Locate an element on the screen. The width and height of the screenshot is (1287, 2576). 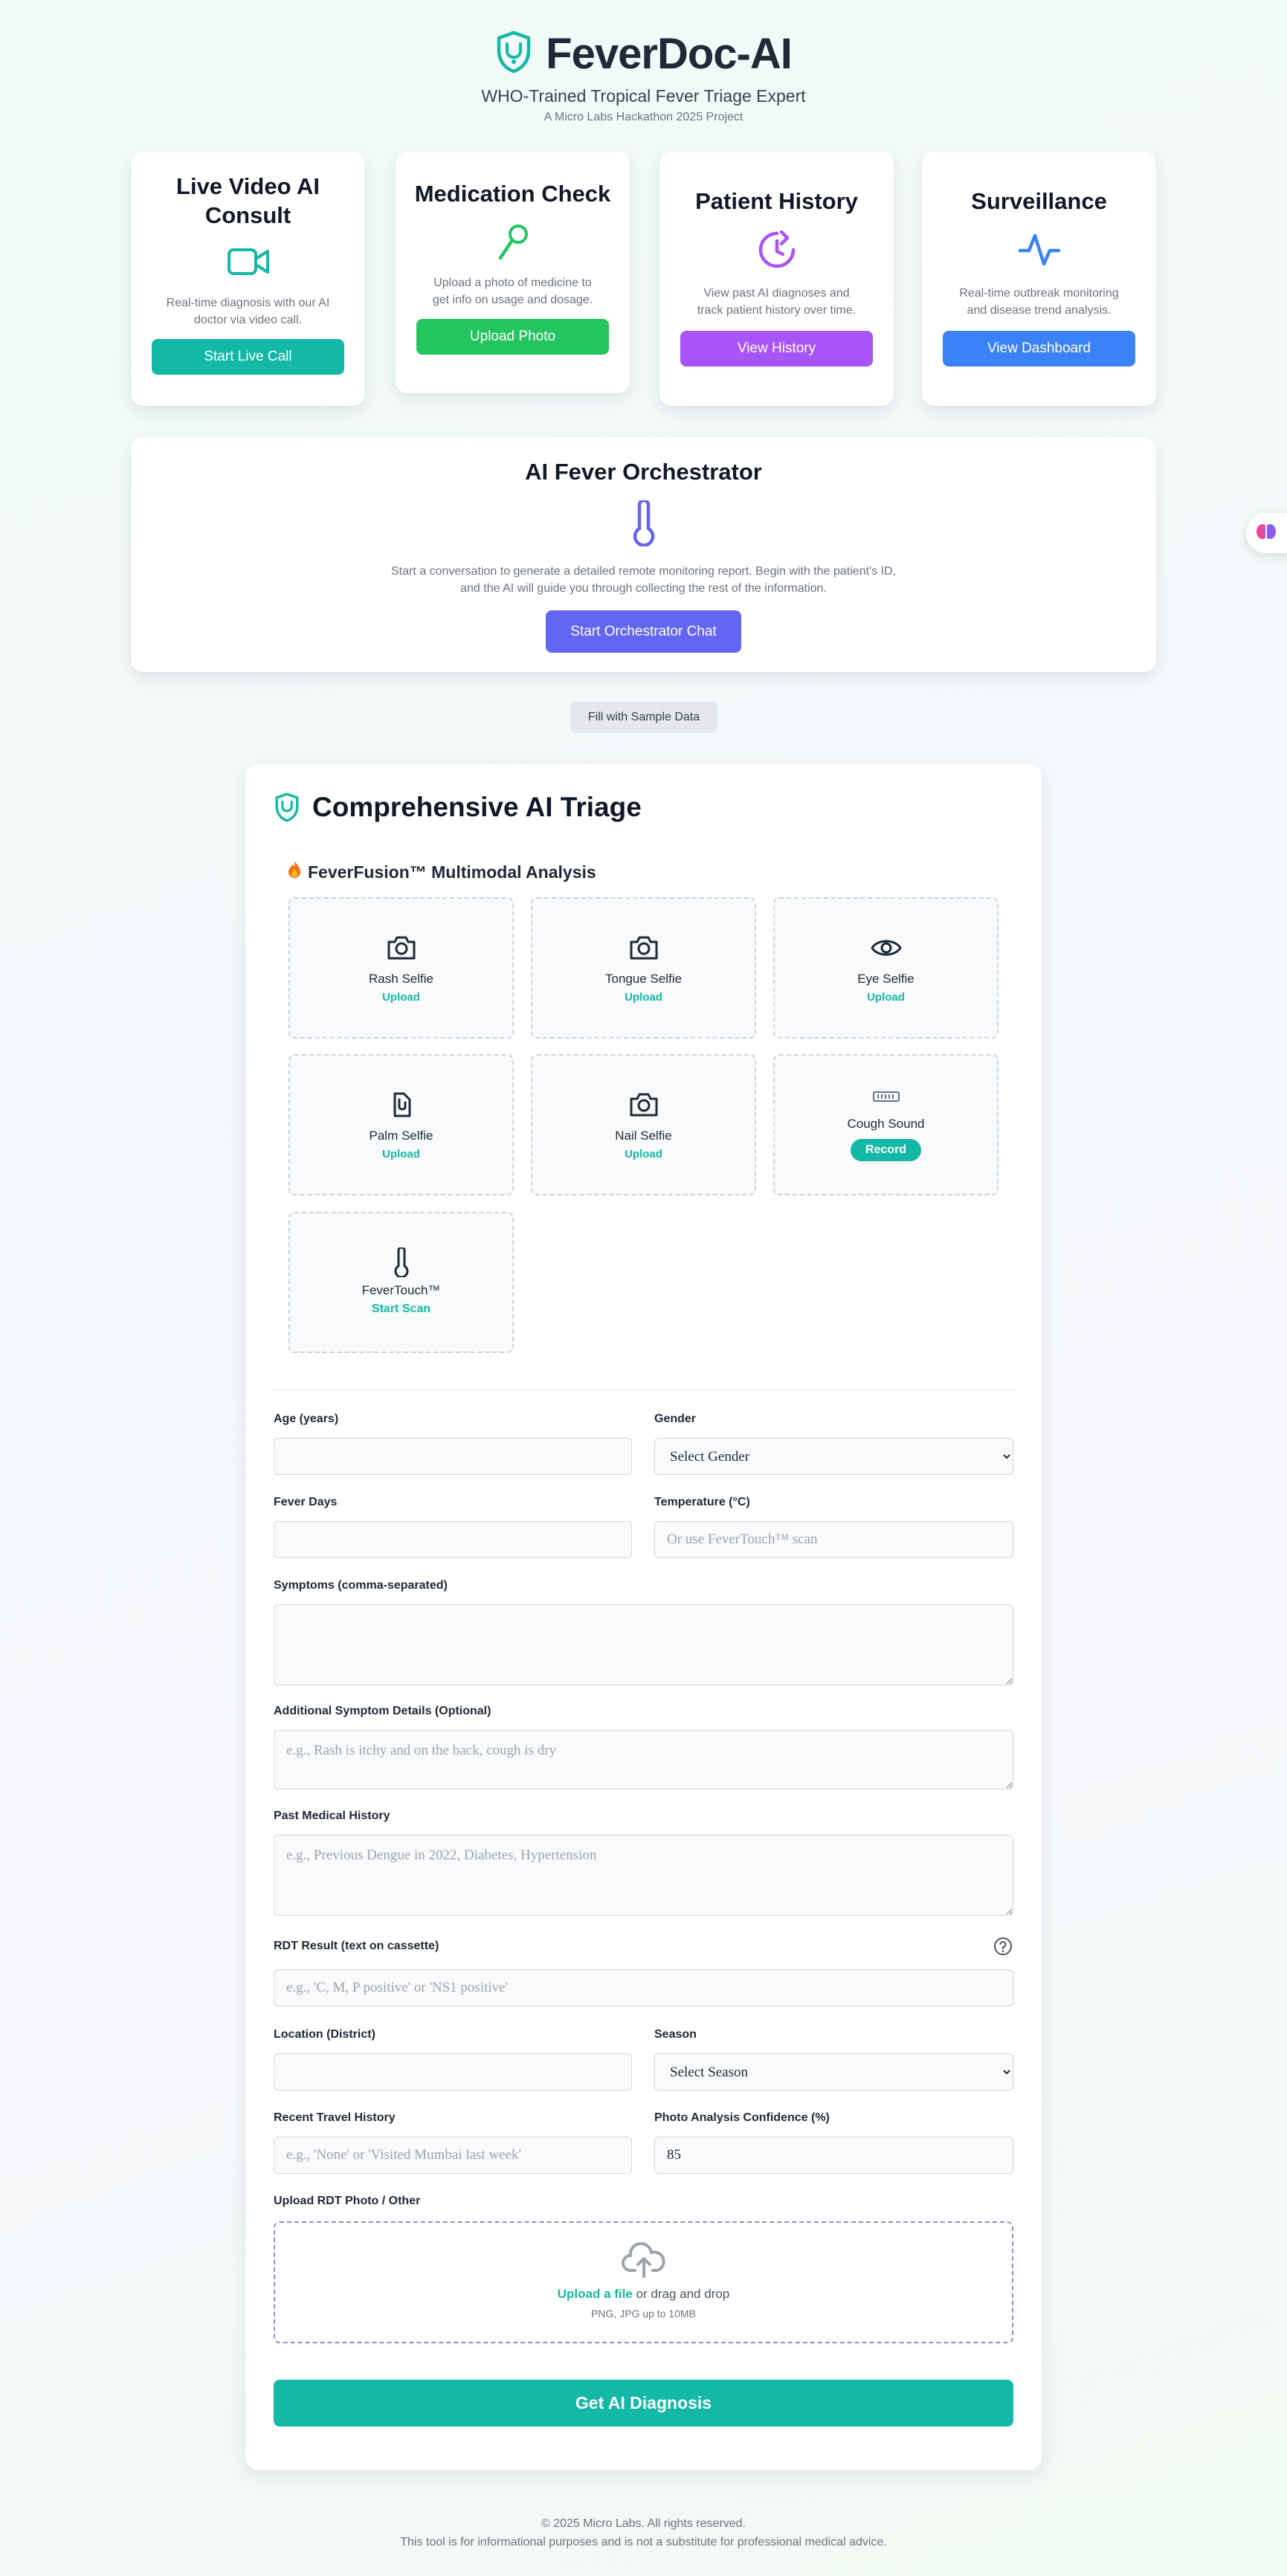
drag-drop-text: or drag and drop is located at coordinates (683, 2294).